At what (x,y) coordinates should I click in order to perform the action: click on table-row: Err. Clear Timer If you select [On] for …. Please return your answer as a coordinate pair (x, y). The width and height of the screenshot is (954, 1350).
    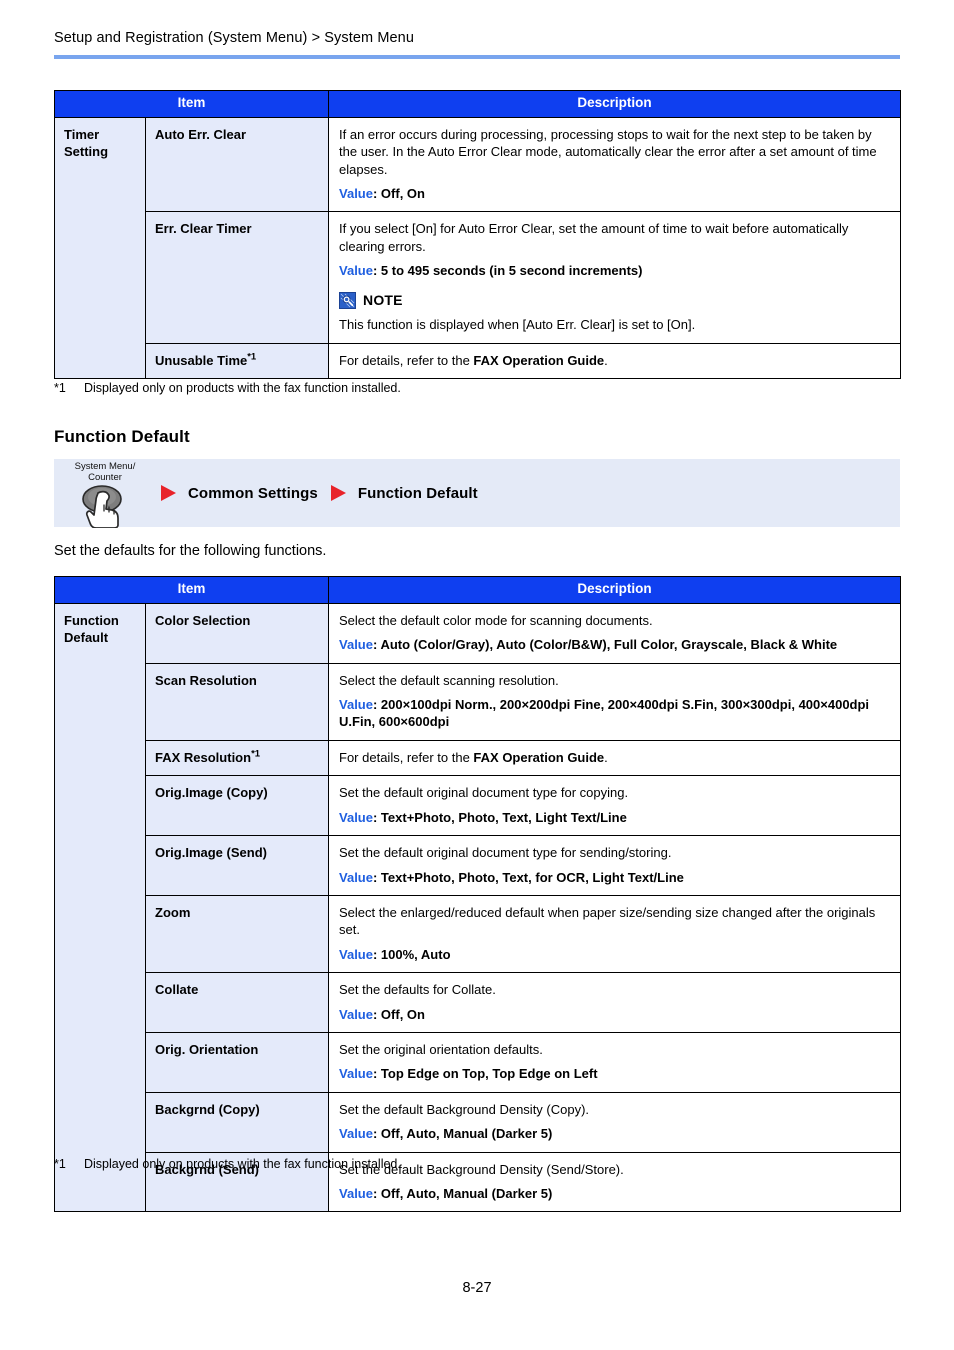
    Looking at the image, I should click on (478, 277).